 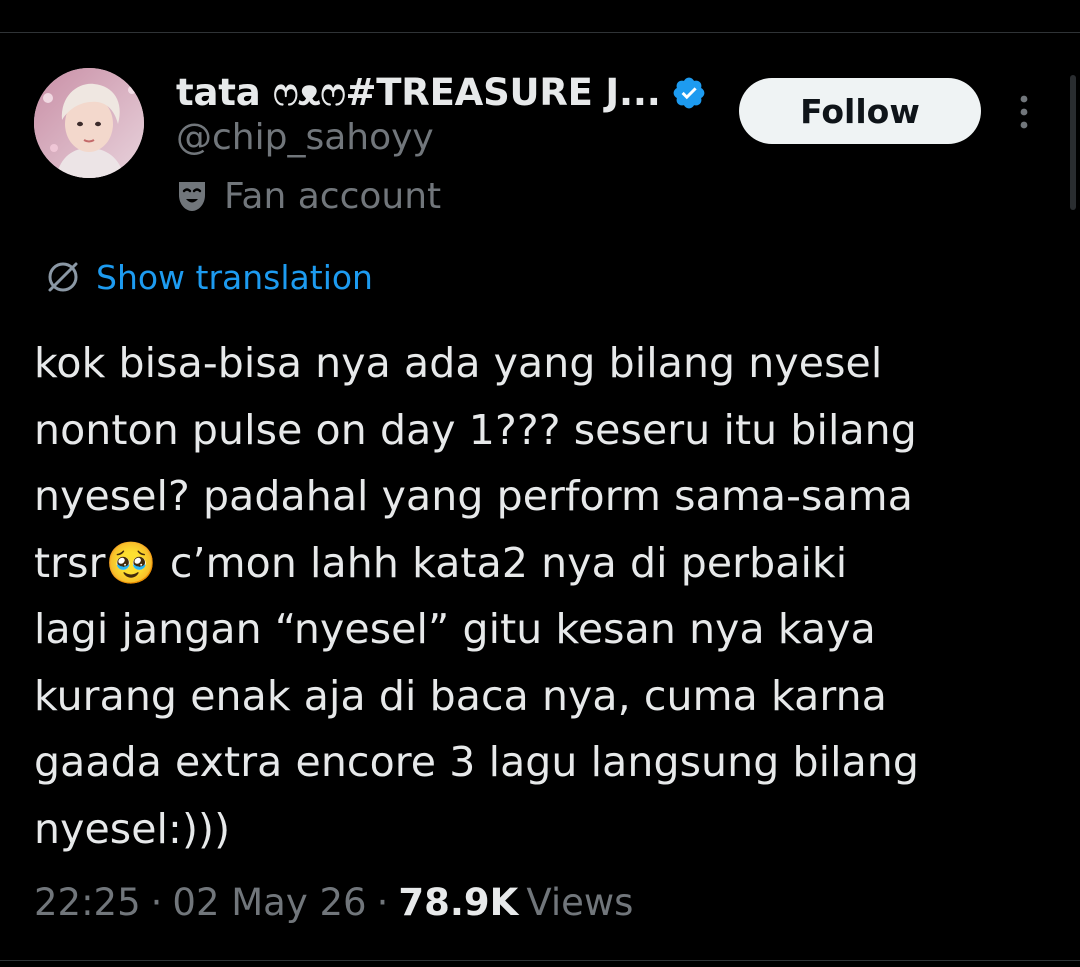 What do you see at coordinates (540, 32) in the screenshot?
I see `top-divider` at bounding box center [540, 32].